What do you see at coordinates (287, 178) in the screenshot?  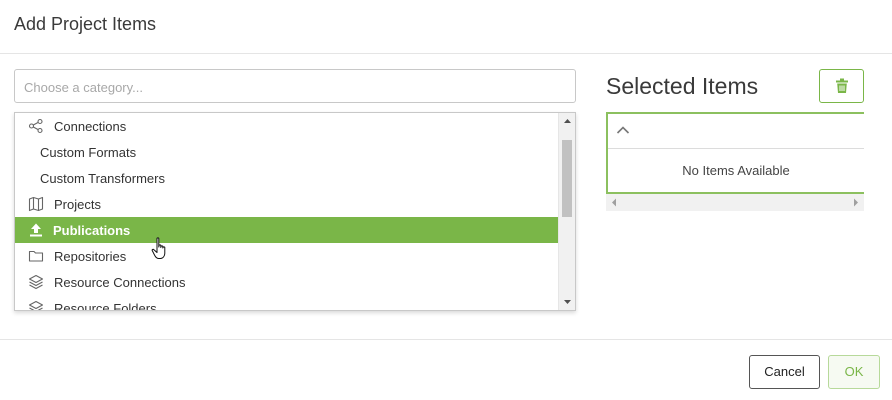 I see `dropdown-item-custom-transformers: Custom Transformers` at bounding box center [287, 178].